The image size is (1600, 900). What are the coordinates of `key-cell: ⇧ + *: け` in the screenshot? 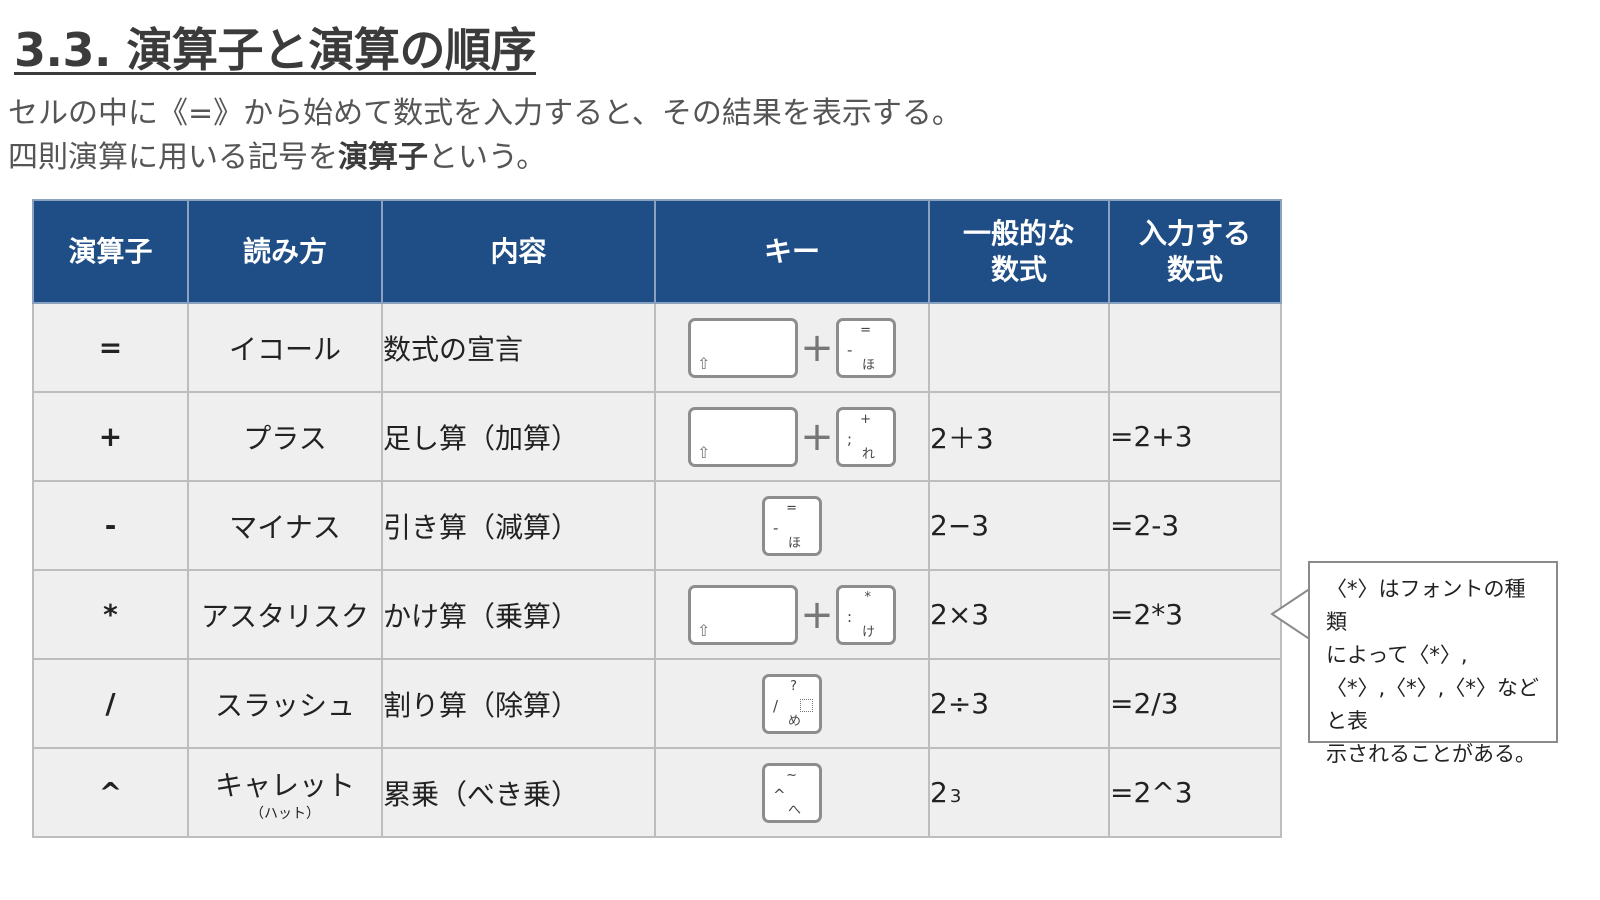 It's located at (792, 614).